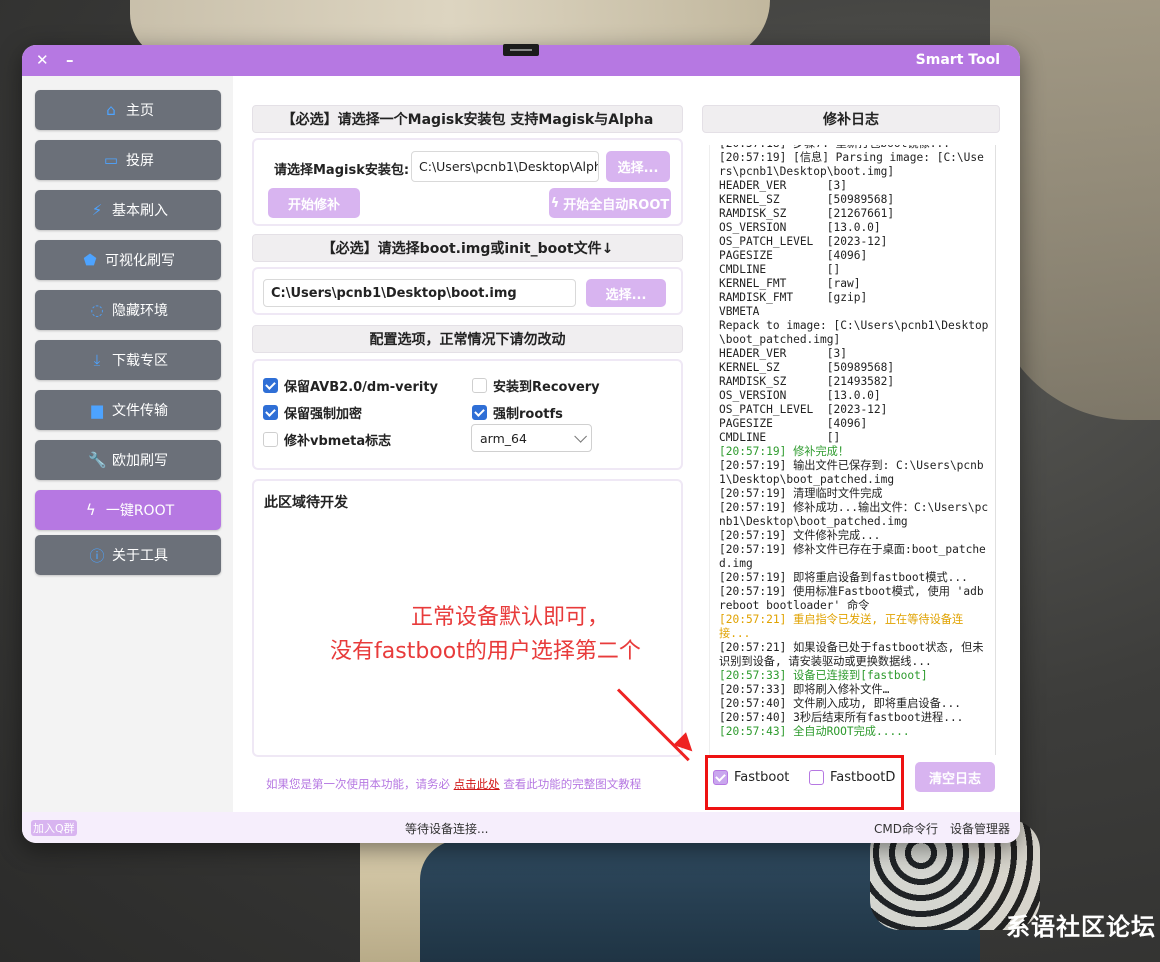  What do you see at coordinates (804, 782) in the screenshot?
I see `highlight-box` at bounding box center [804, 782].